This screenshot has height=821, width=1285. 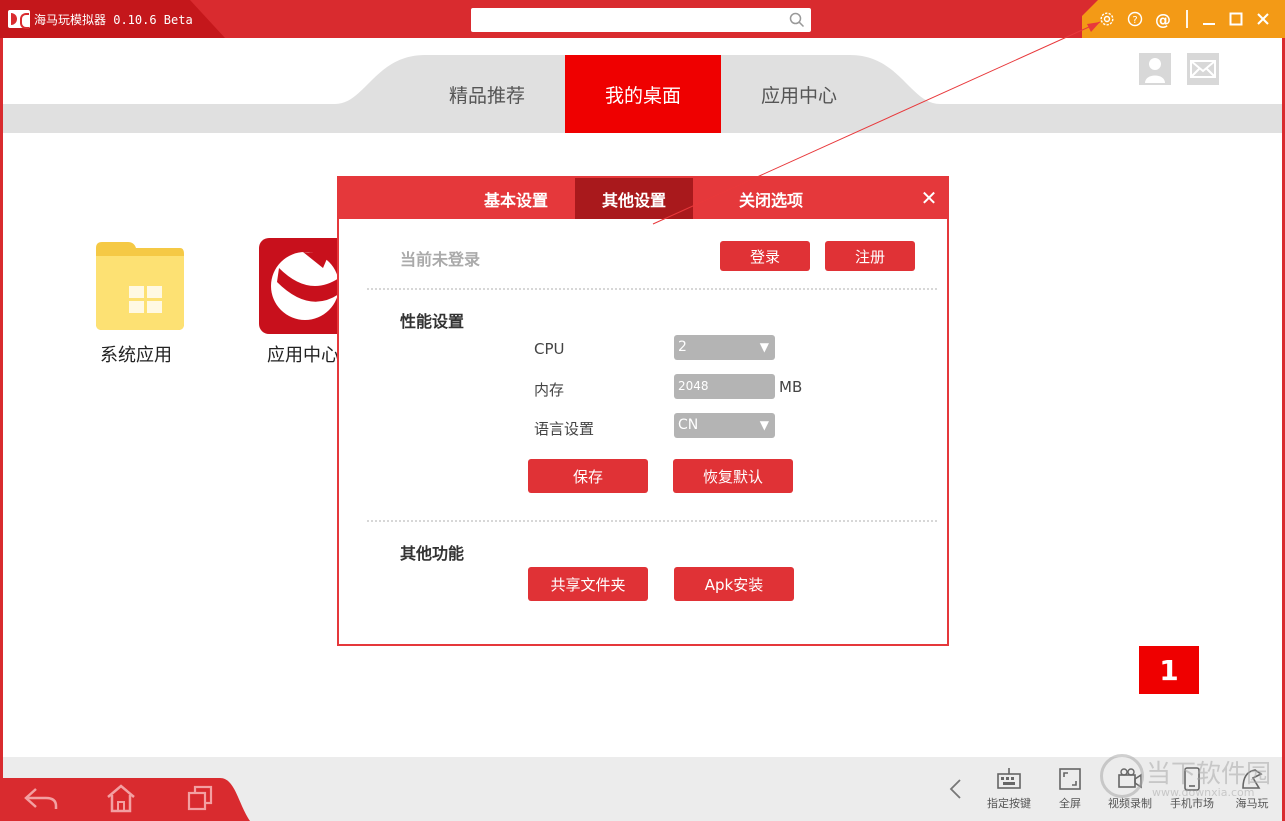 I want to click on keyboard-icon, so click(x=1009, y=778).